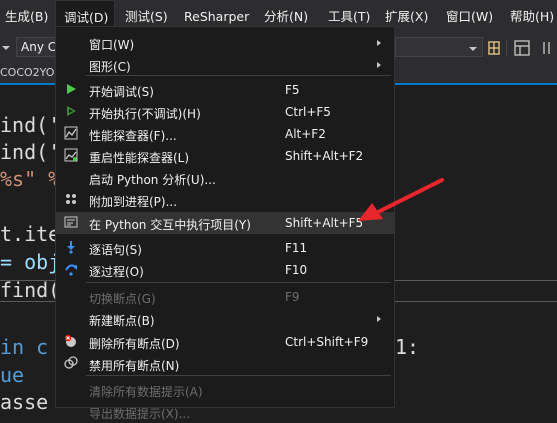 The height and width of the screenshot is (423, 557). I want to click on annotation-arrow-overlay, so click(401, 199).